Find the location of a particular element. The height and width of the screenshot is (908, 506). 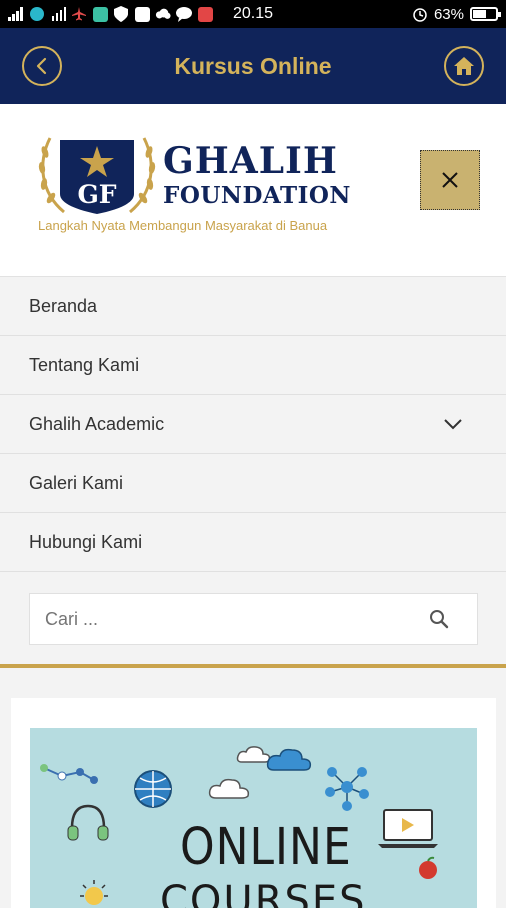

menu-item-label: Tentang Kami is located at coordinates (84, 364).